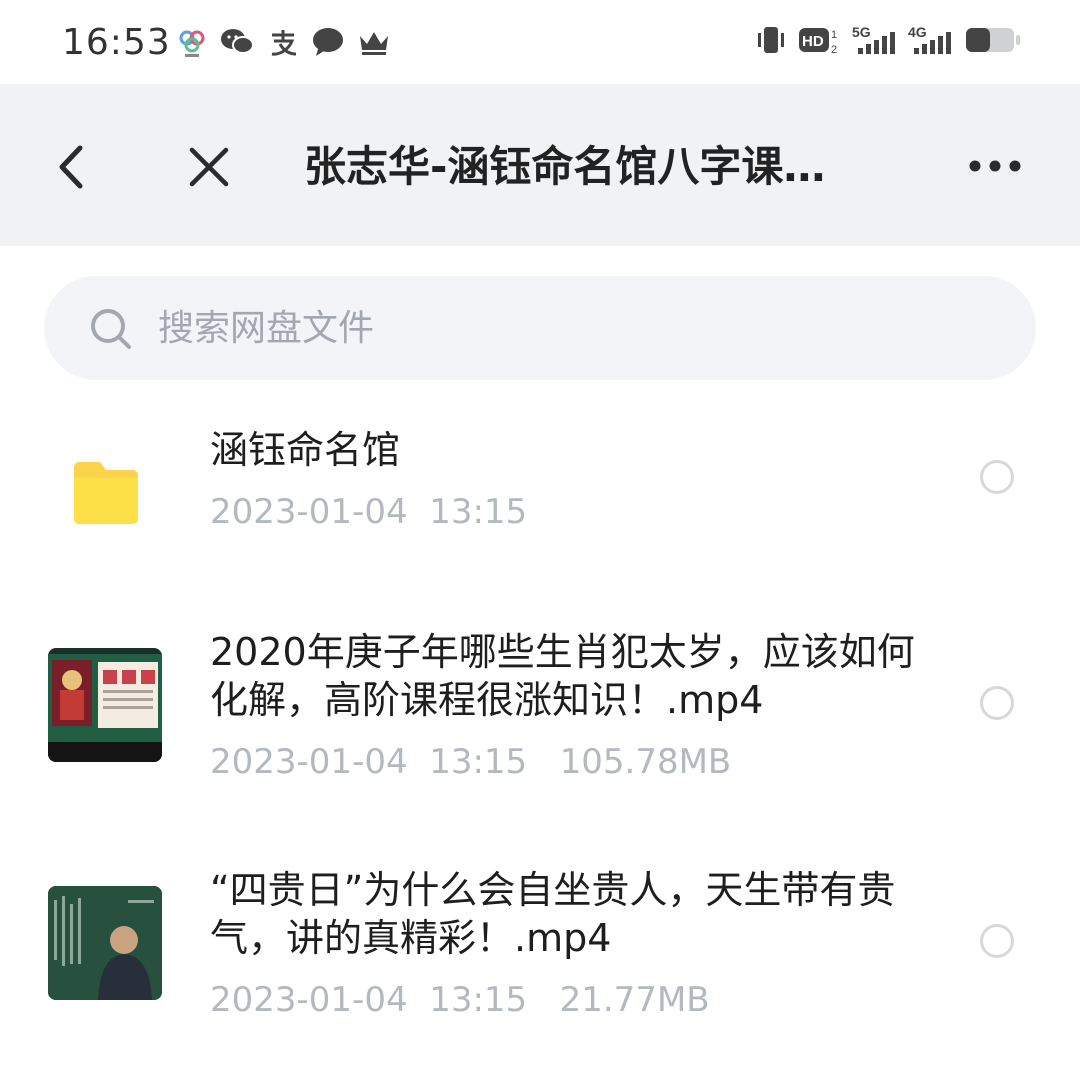 This screenshot has height=1072, width=1080. I want to click on search-input, so click(568, 328).